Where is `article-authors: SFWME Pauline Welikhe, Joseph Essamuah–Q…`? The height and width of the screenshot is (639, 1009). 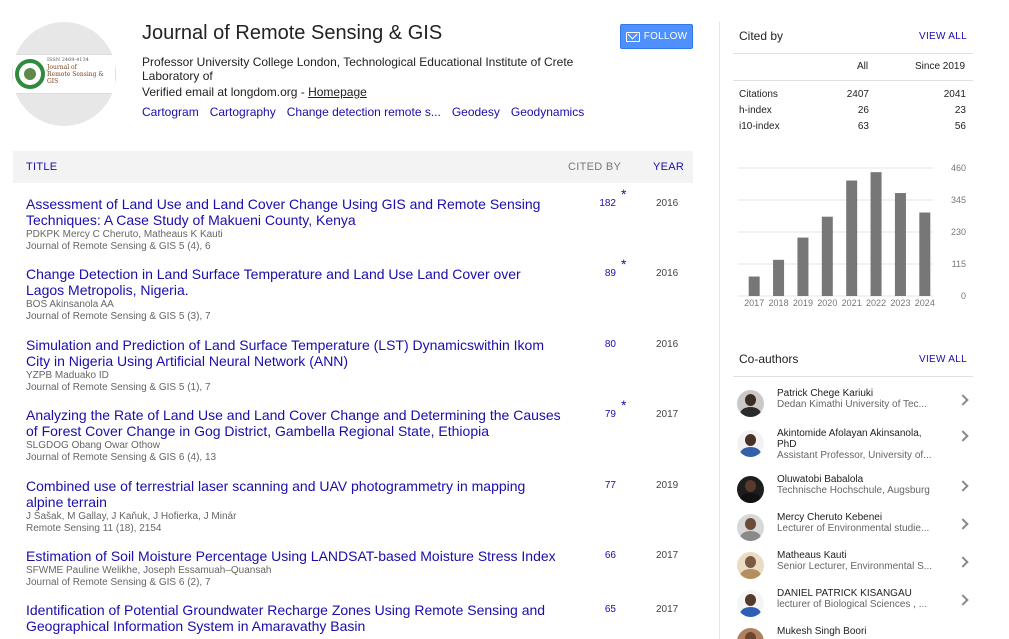 article-authors: SFWME Pauline Welikhe, Joseph Essamuah–Q… is located at coordinates (149, 570).